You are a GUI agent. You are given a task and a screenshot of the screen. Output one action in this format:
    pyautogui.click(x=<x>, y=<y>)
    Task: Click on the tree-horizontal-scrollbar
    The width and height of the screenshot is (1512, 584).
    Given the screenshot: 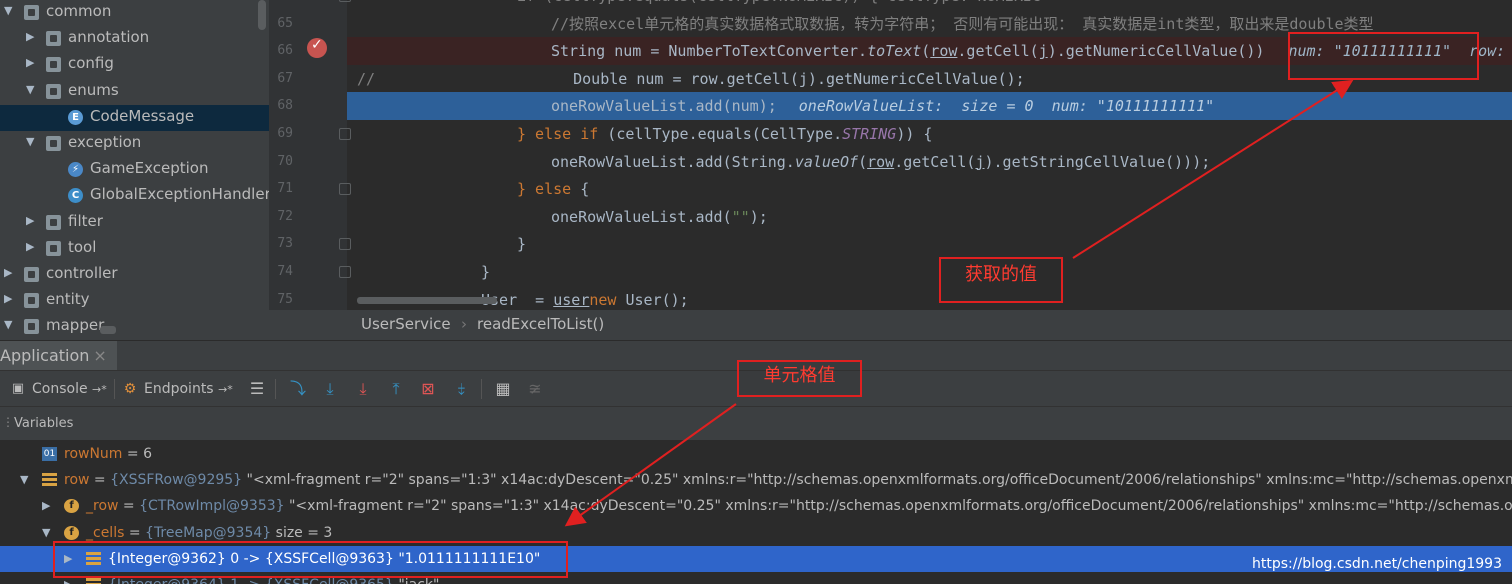 What is the action you would take?
    pyautogui.click(x=108, y=330)
    